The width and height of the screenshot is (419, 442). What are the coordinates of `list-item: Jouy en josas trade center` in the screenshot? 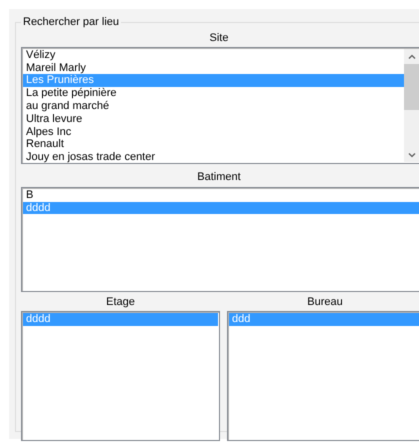 It's located at (213, 157).